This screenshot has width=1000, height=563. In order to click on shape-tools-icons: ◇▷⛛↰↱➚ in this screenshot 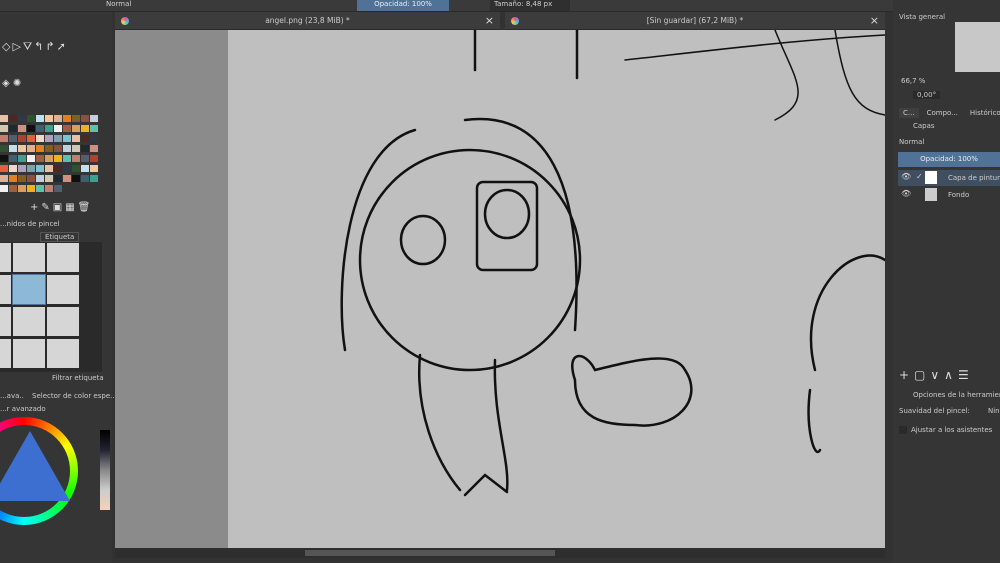, I will do `click(35, 47)`.